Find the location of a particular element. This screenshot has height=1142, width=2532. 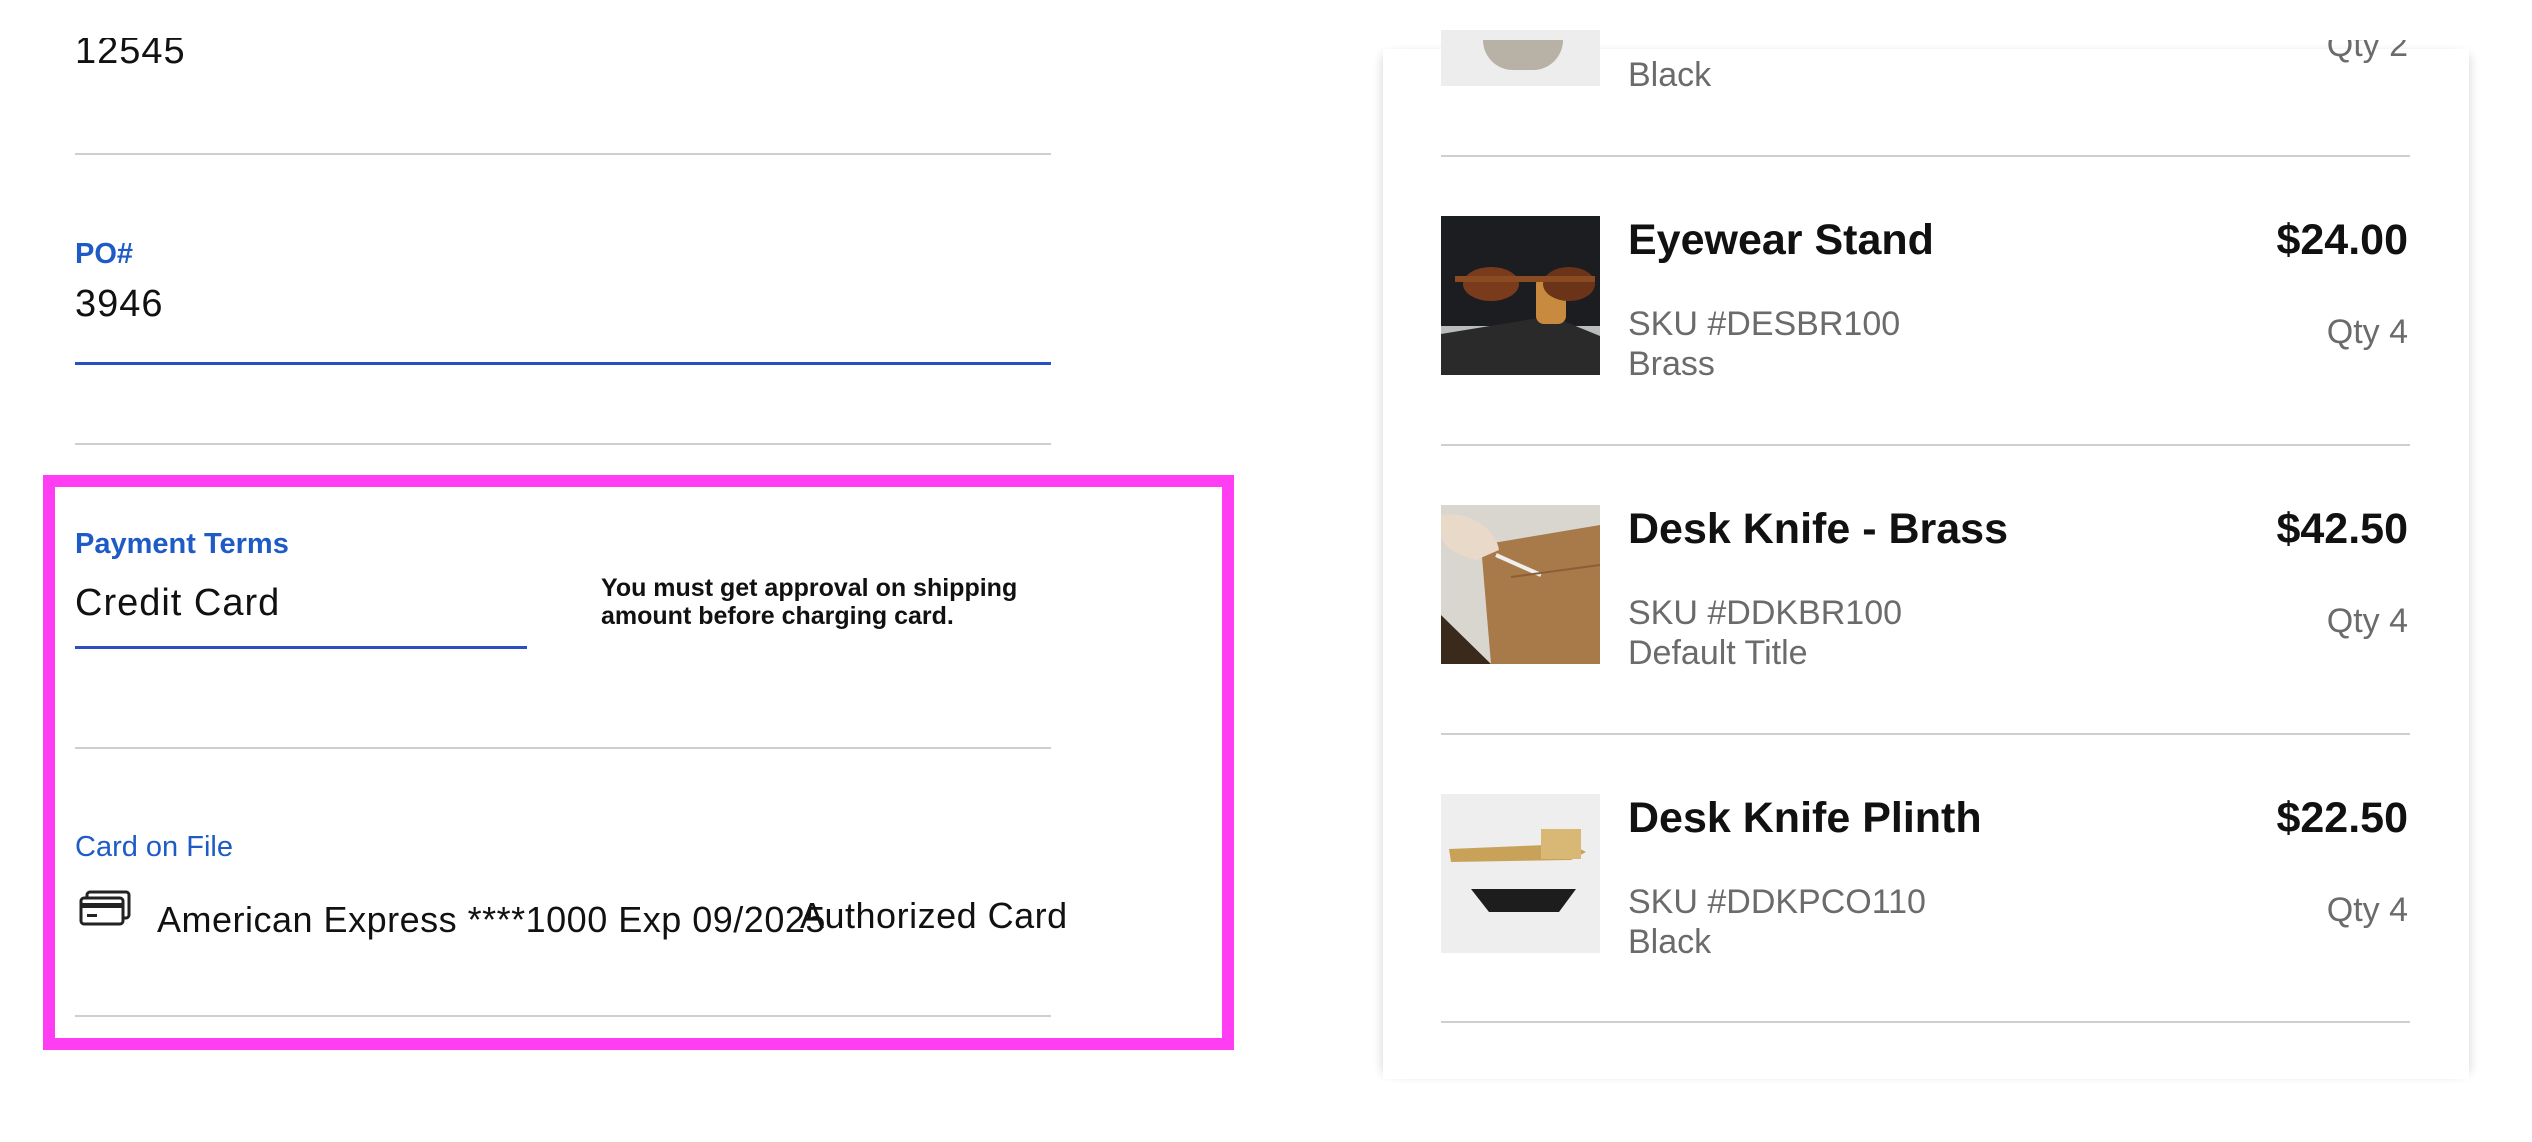

item-name: Eyewear Stand is located at coordinates (1781, 240).